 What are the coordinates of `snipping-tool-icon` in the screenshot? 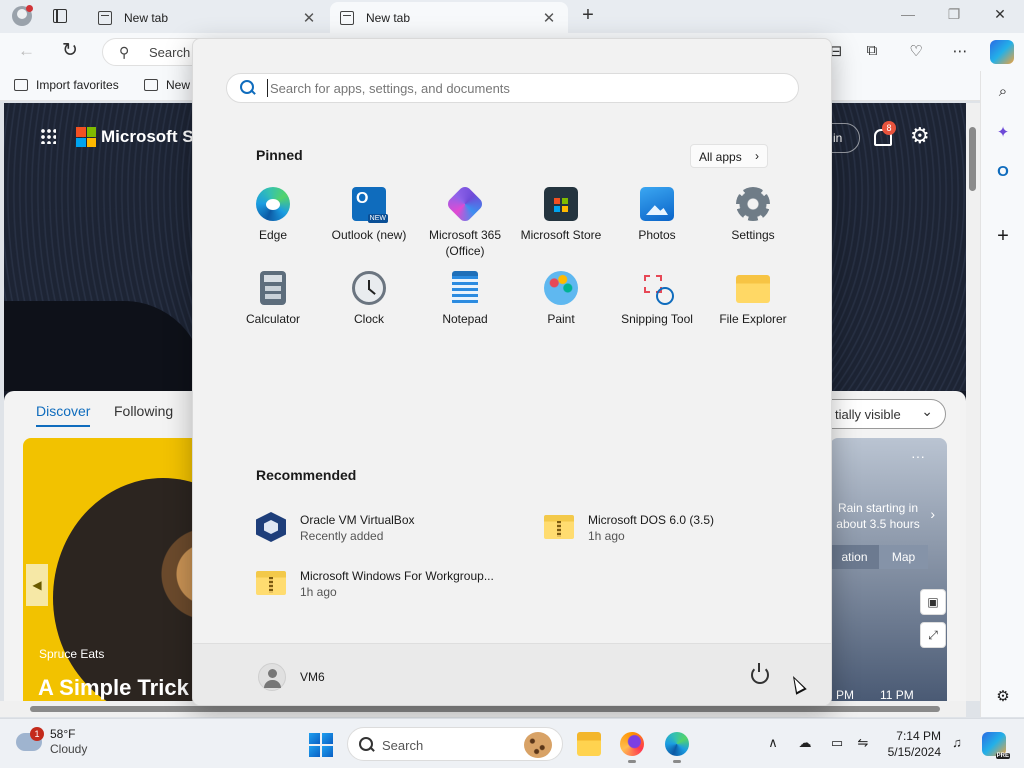 It's located at (657, 288).